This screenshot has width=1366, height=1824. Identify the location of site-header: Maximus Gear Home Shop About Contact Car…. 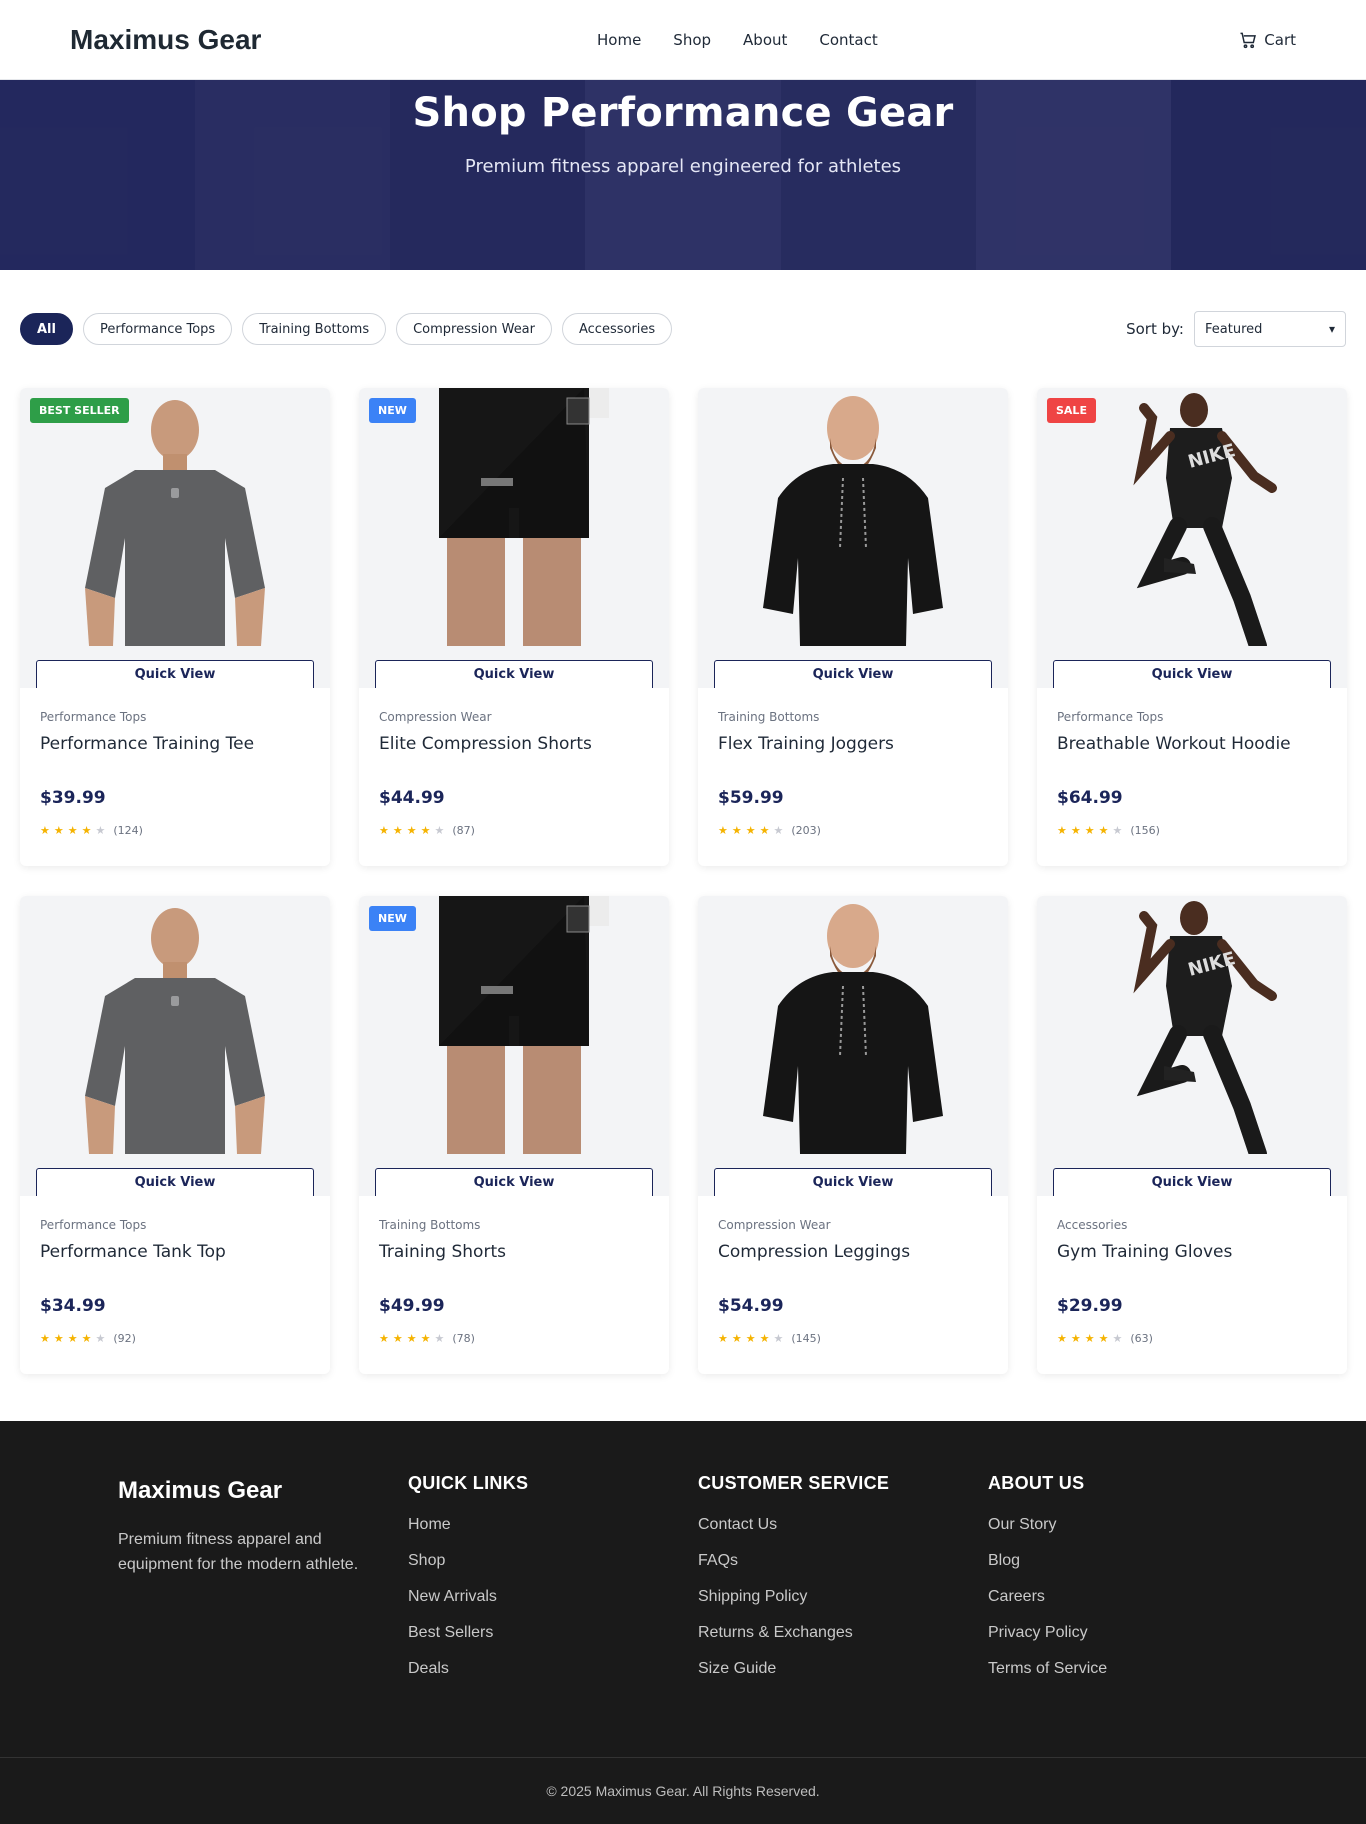
(683, 40).